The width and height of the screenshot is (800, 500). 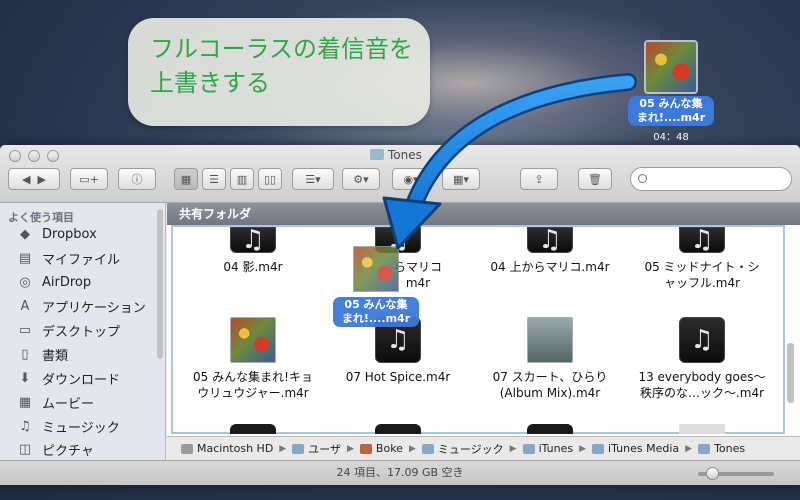 What do you see at coordinates (34, 179) in the screenshot?
I see `back-forward-buttons: ◀ ▶` at bounding box center [34, 179].